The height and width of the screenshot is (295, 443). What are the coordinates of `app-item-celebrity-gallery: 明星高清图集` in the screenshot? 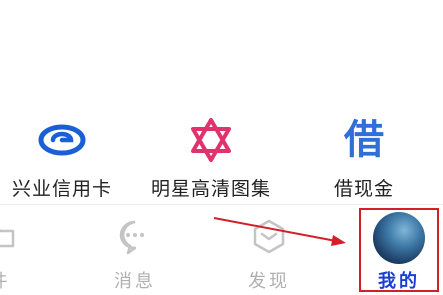 It's located at (211, 155).